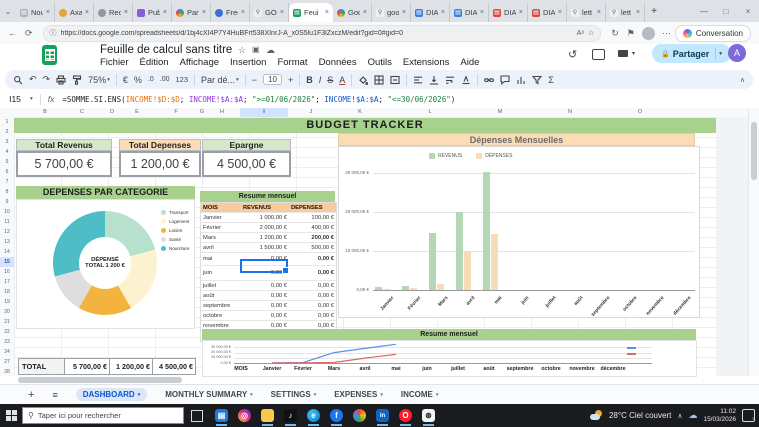  Describe the element at coordinates (114, 62) in the screenshot. I see `menu-fichier: Fichier` at that location.